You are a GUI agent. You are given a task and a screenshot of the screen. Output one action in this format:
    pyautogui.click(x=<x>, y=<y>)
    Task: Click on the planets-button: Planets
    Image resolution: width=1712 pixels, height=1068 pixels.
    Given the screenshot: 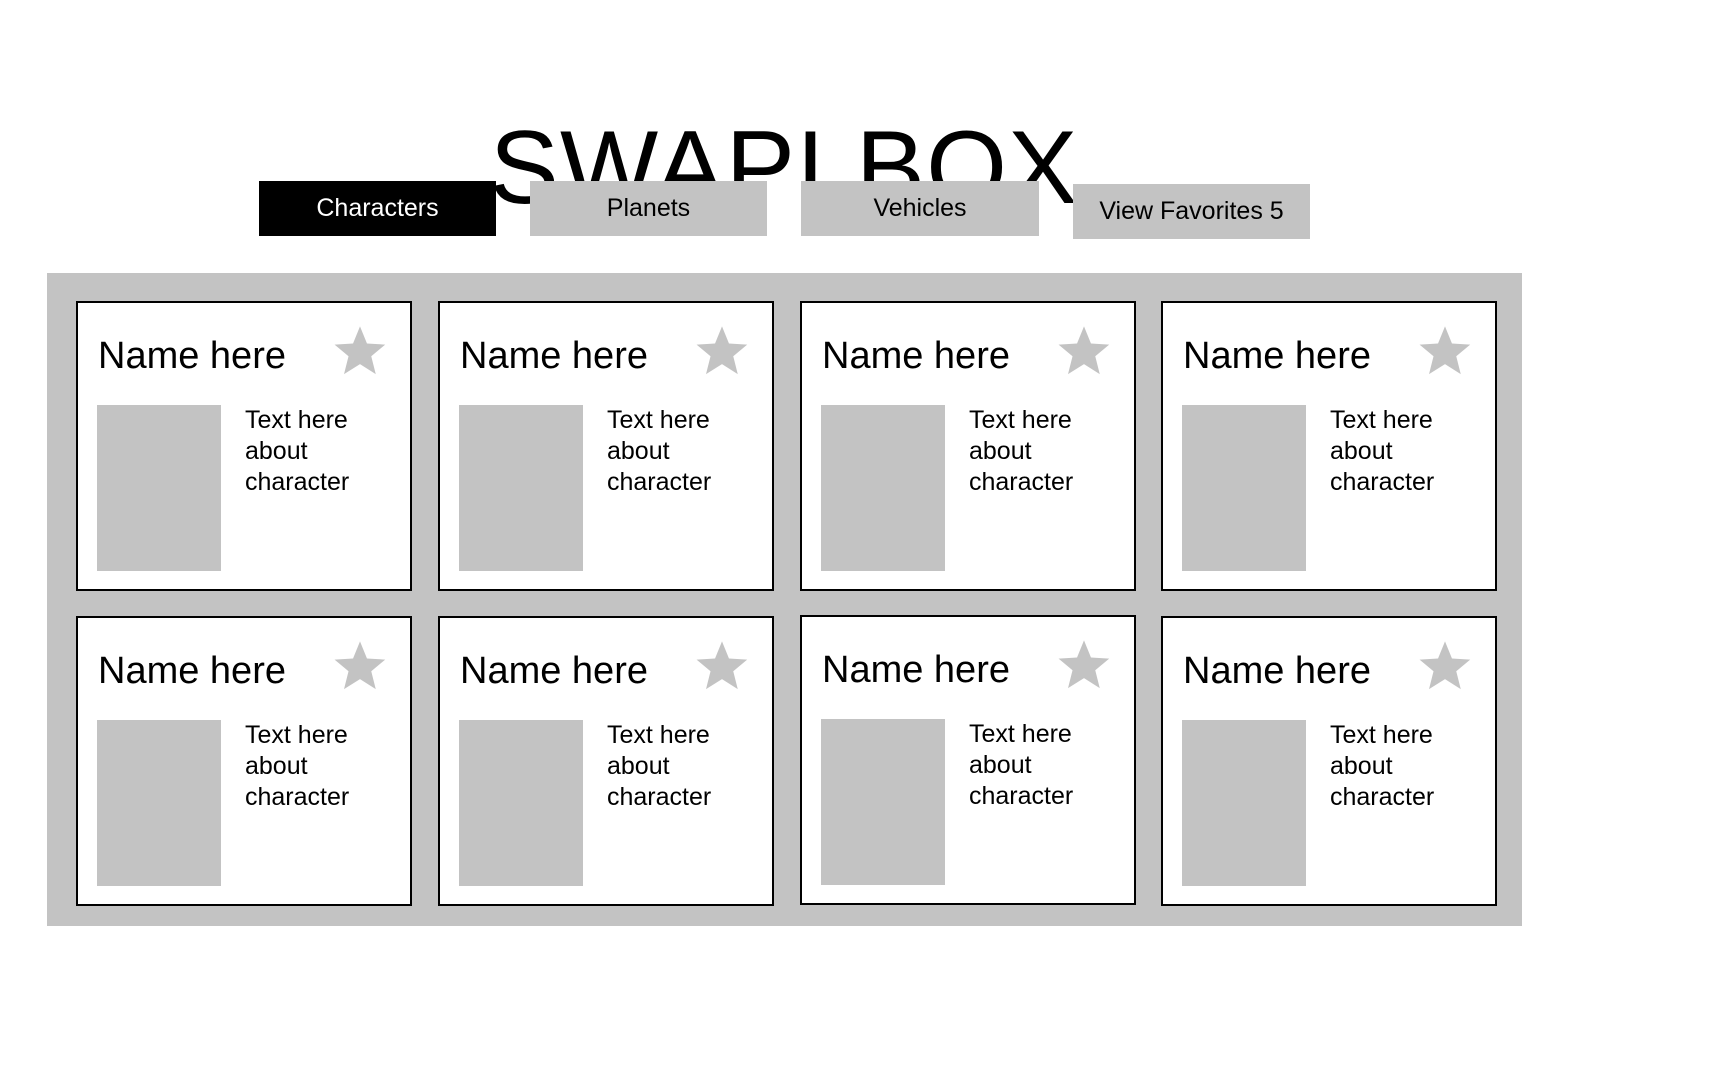 What is the action you would take?
    pyautogui.click(x=648, y=208)
    